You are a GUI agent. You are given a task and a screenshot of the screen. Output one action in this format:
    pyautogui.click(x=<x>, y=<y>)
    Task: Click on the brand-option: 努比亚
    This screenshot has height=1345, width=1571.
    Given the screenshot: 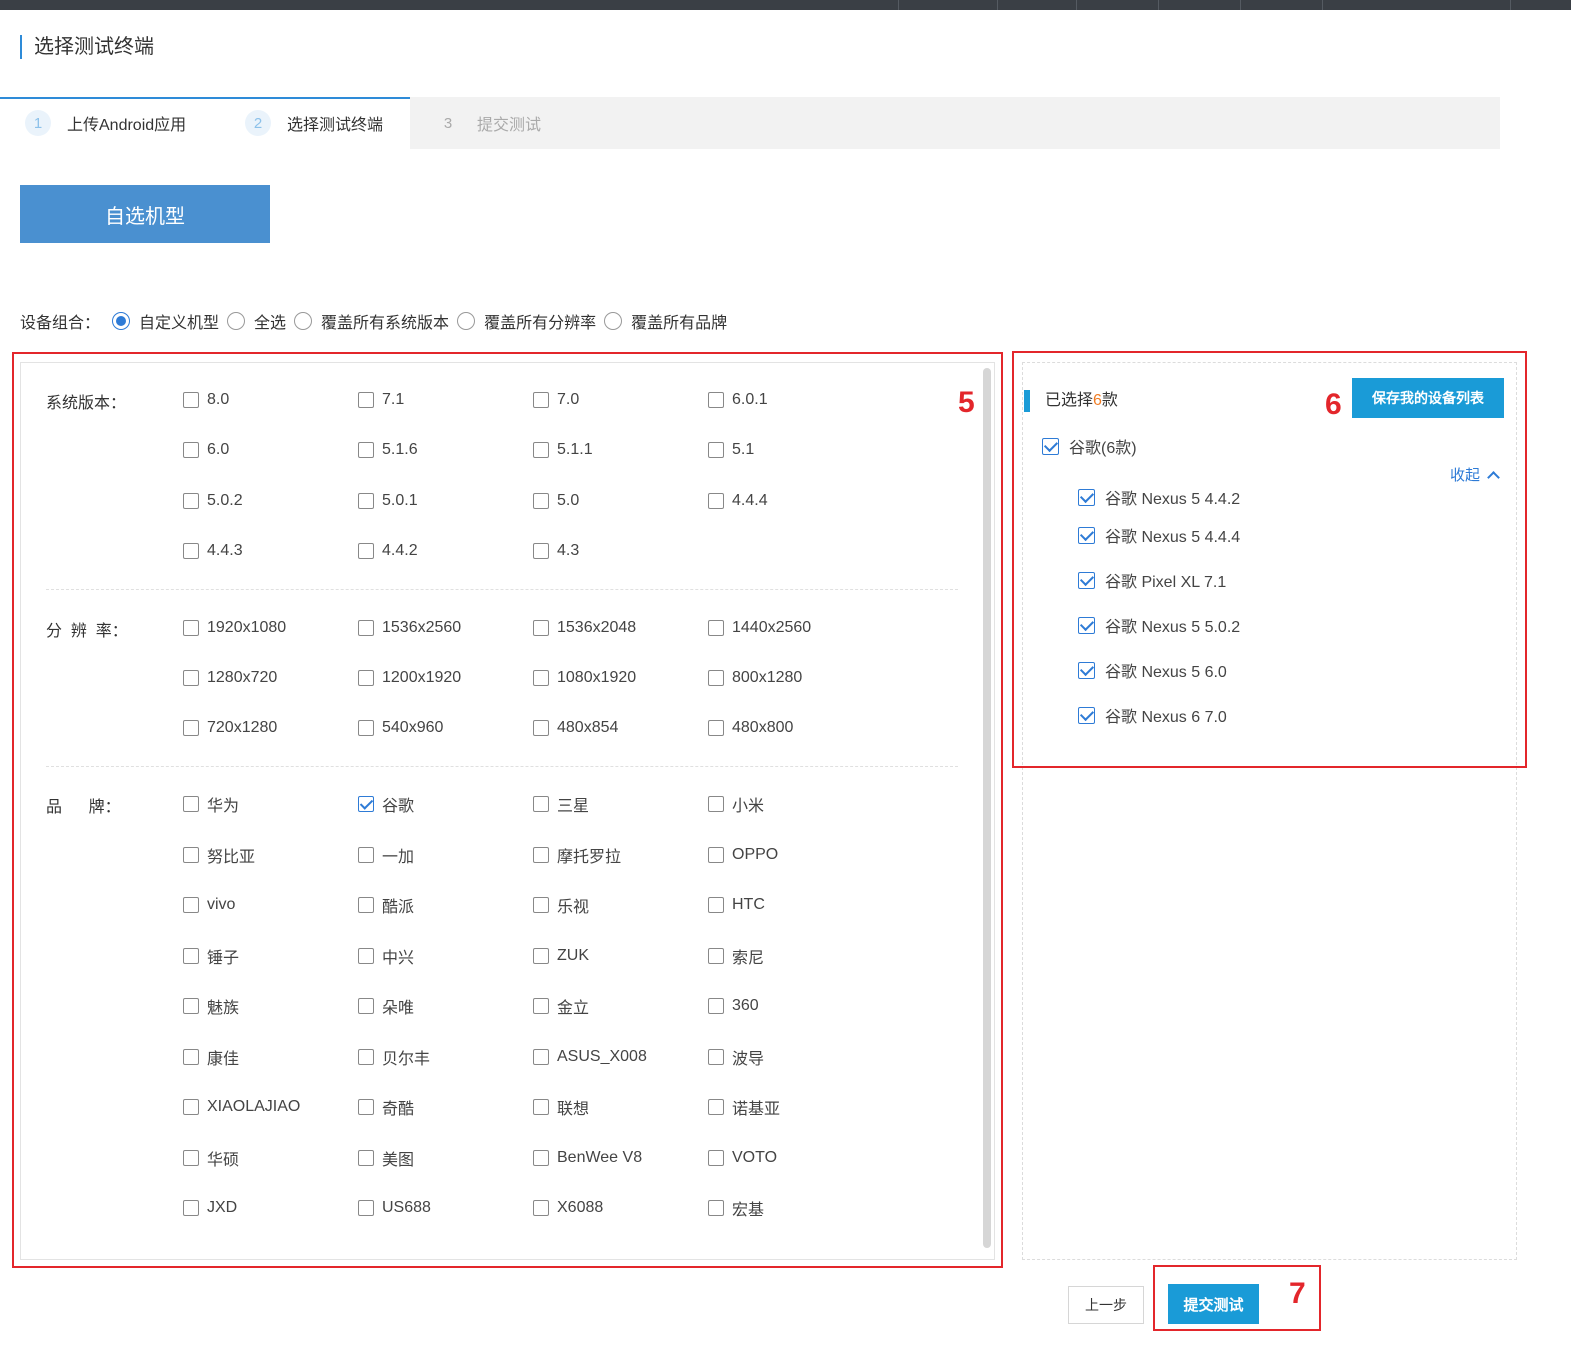 What is the action you would take?
    pyautogui.click(x=219, y=855)
    